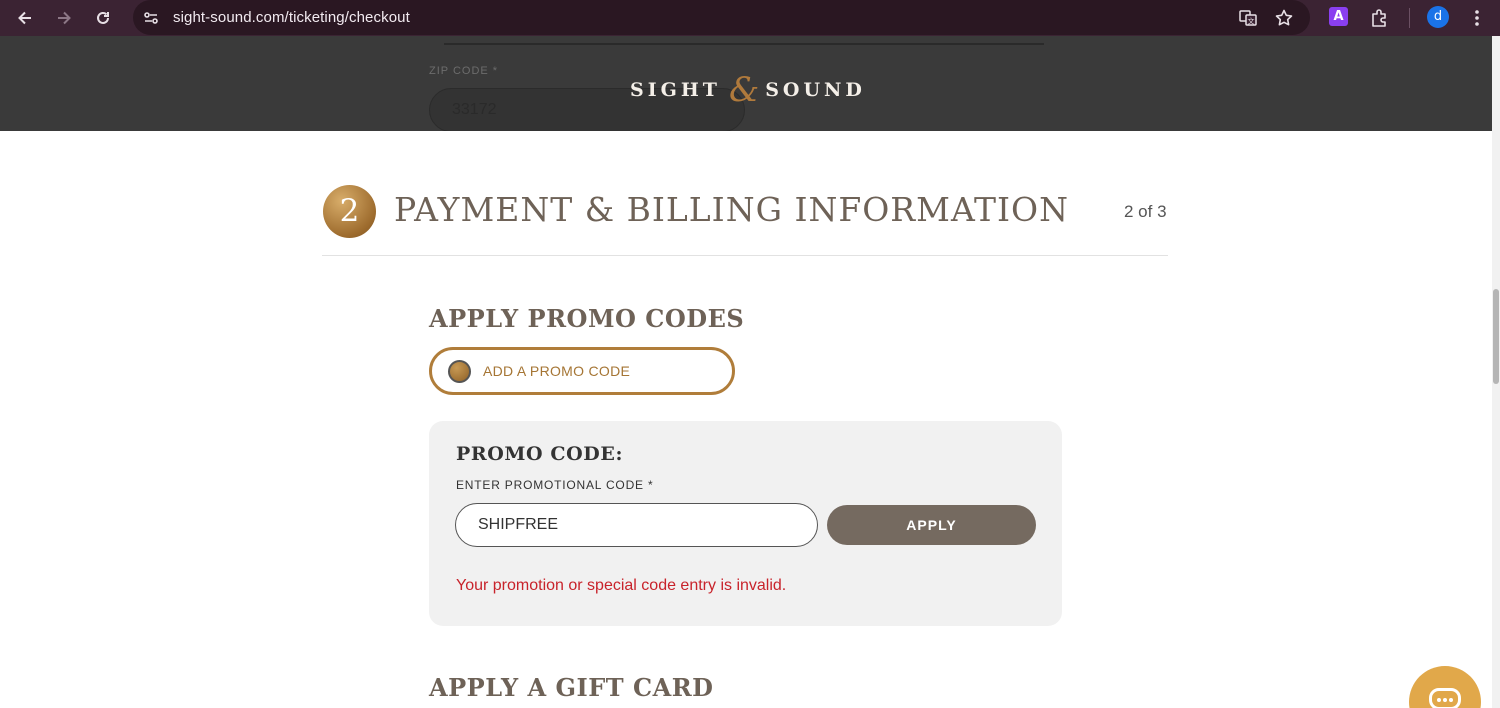 The height and width of the screenshot is (708, 1500). What do you see at coordinates (464, 71) in the screenshot?
I see `zip-code-label: ZIP CODE *` at bounding box center [464, 71].